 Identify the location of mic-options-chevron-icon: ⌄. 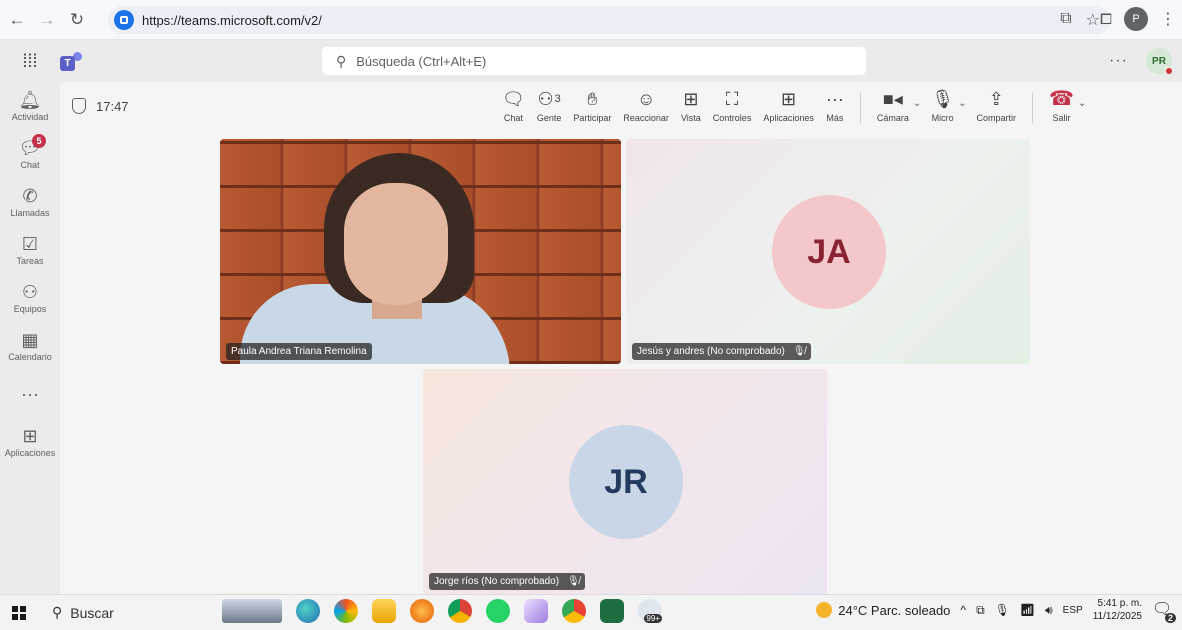
(962, 103).